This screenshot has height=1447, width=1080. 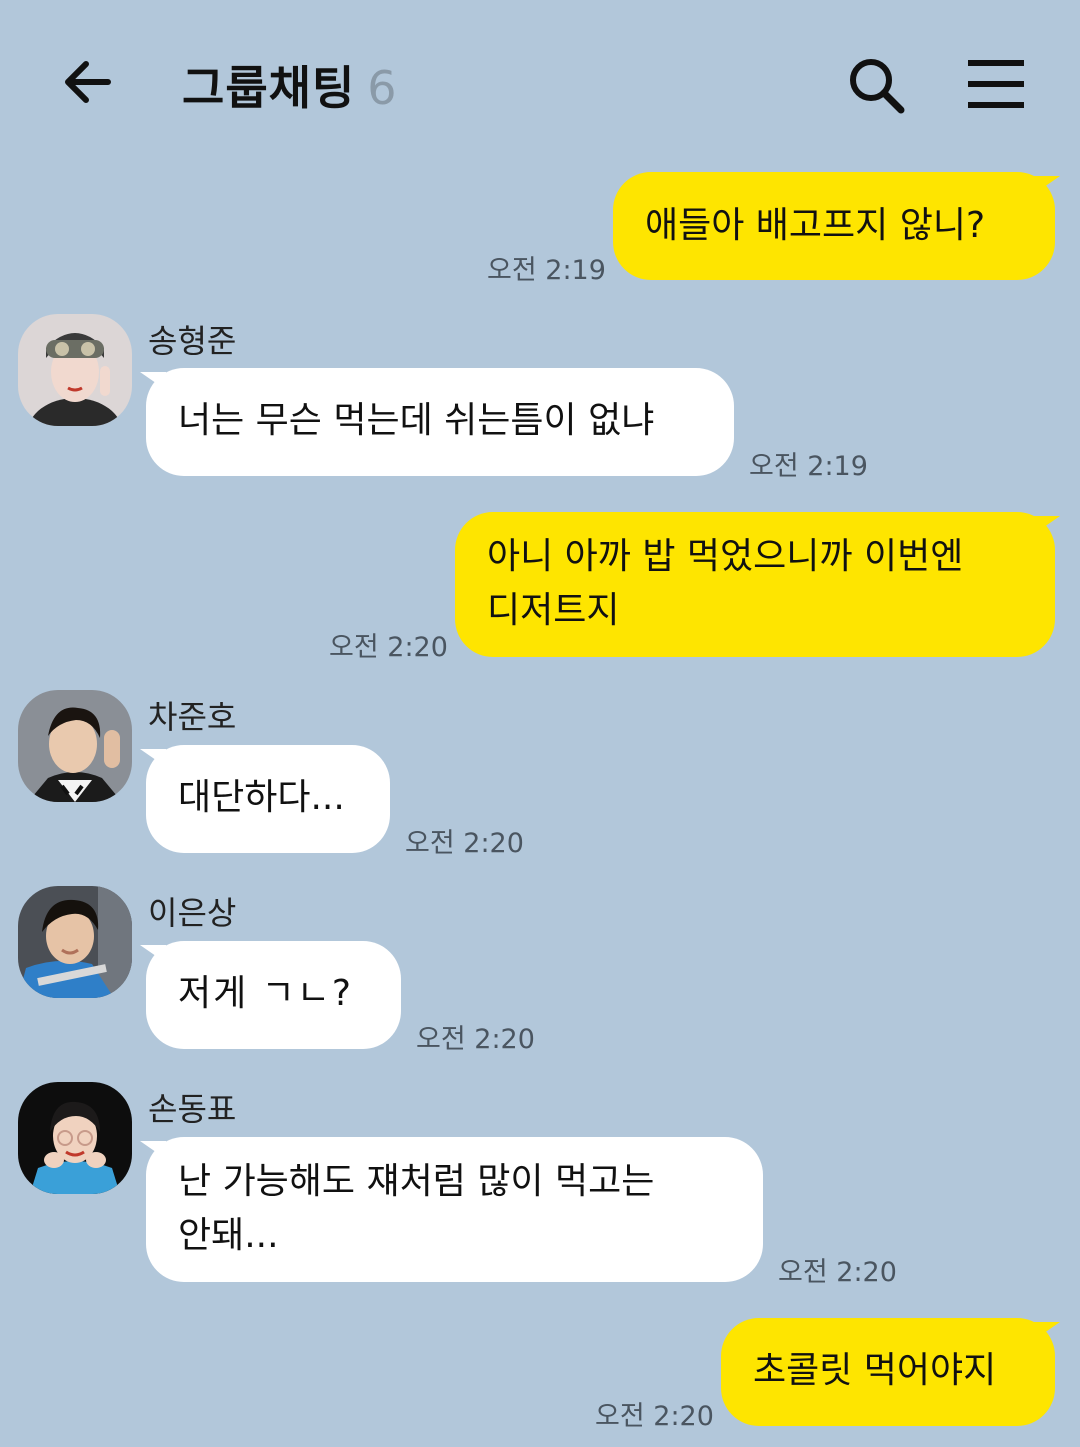 I want to click on my-message-bubble: 아니 아까 밥 먹었으니까 이번엔 디저트지, so click(x=755, y=584).